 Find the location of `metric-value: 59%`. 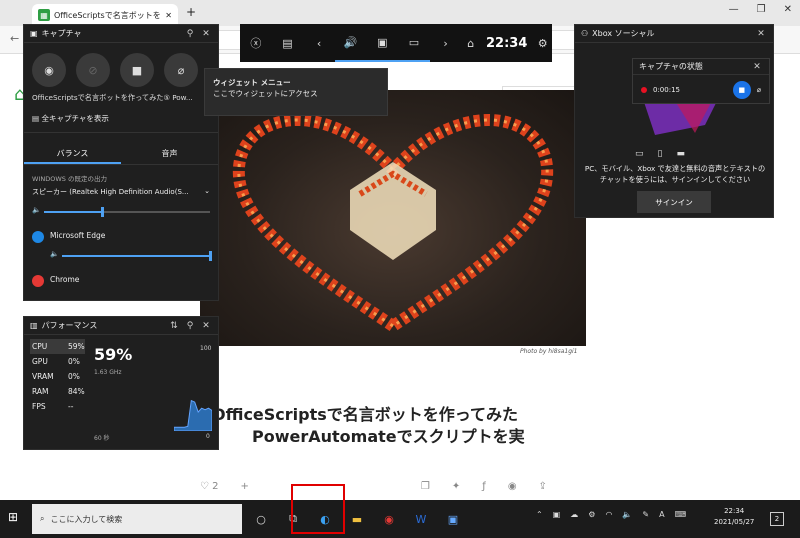

metric-value: 59% is located at coordinates (76, 346).